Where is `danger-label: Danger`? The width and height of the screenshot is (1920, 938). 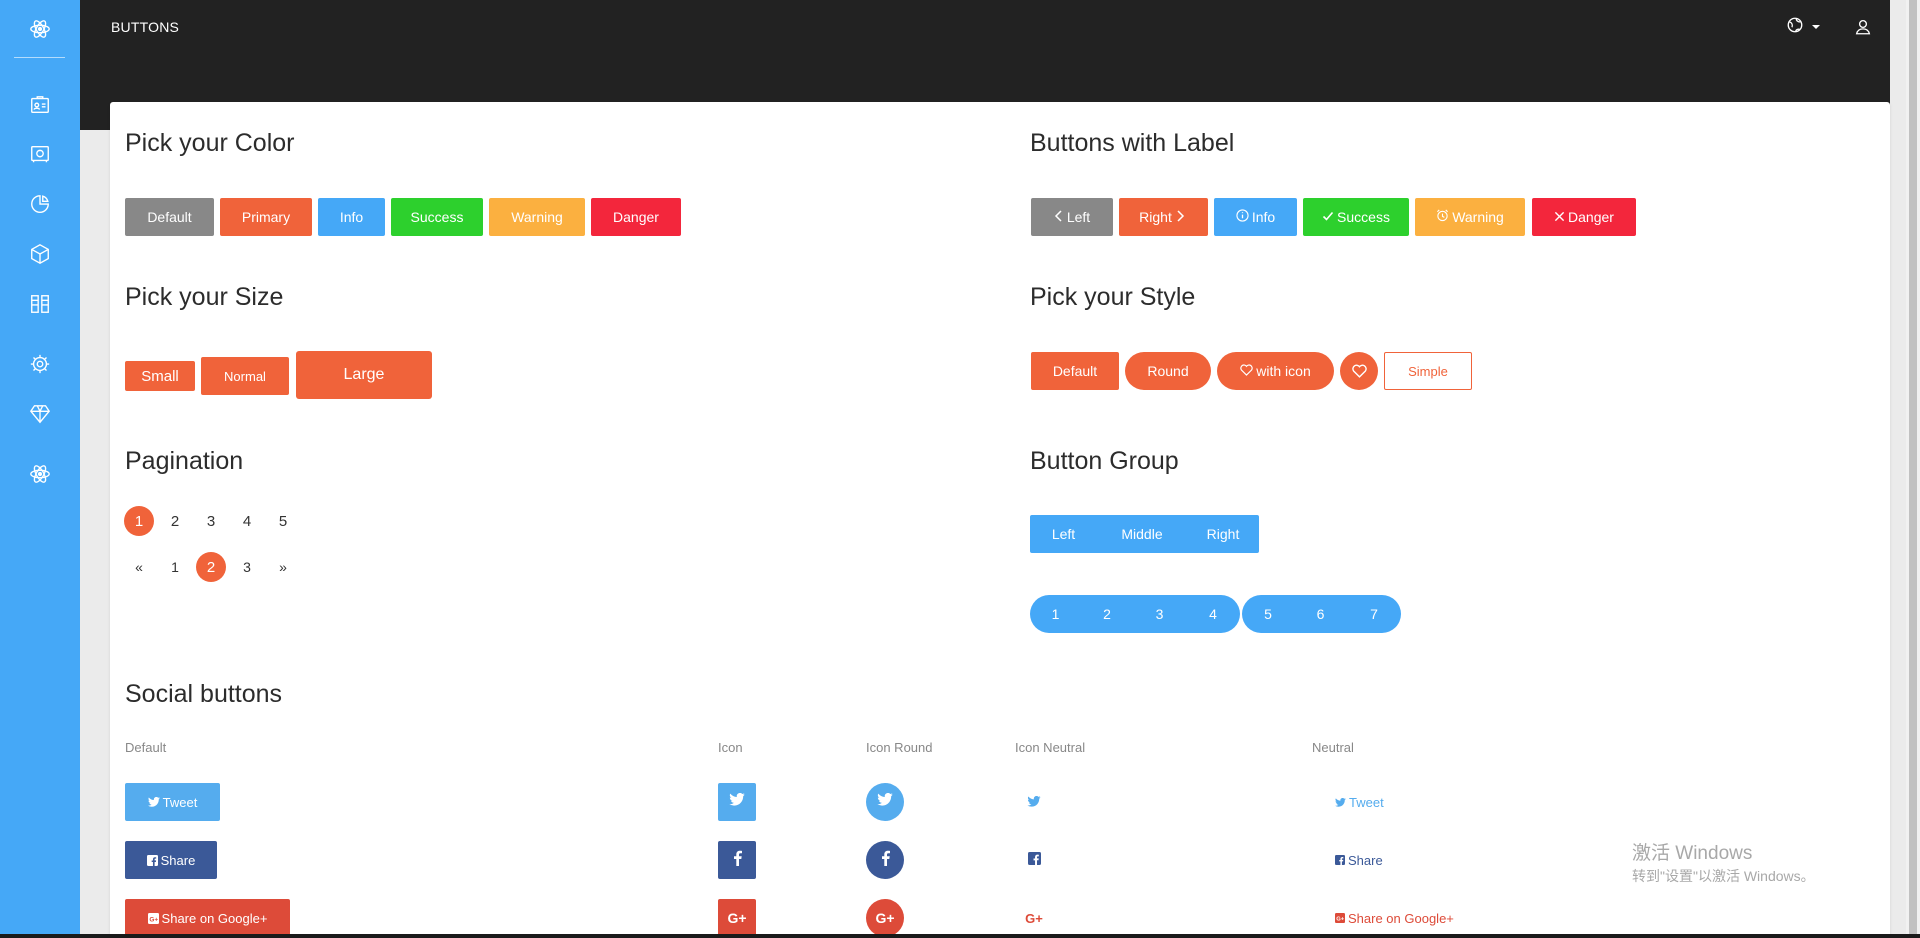 danger-label: Danger is located at coordinates (1591, 217).